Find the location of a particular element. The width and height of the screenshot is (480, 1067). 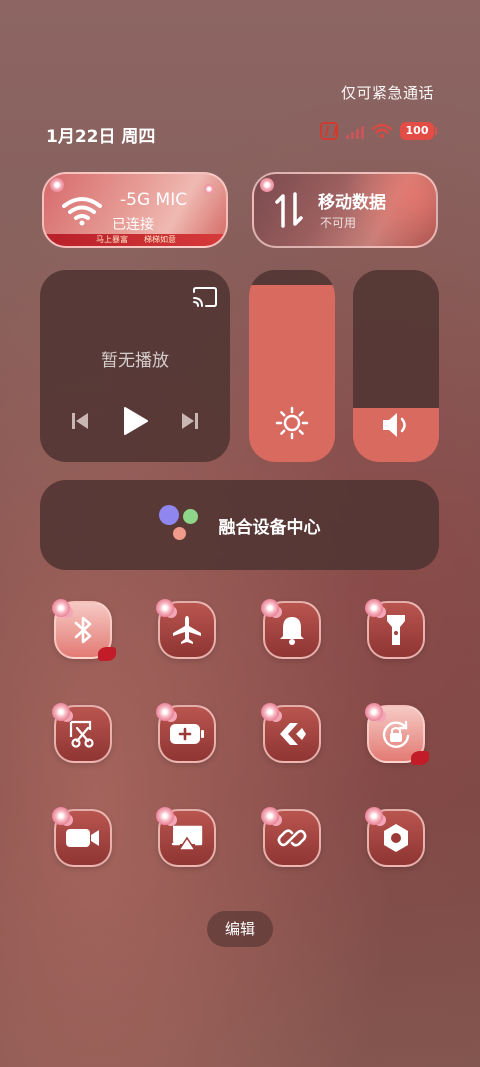

scissors-icon is located at coordinates (83, 734).